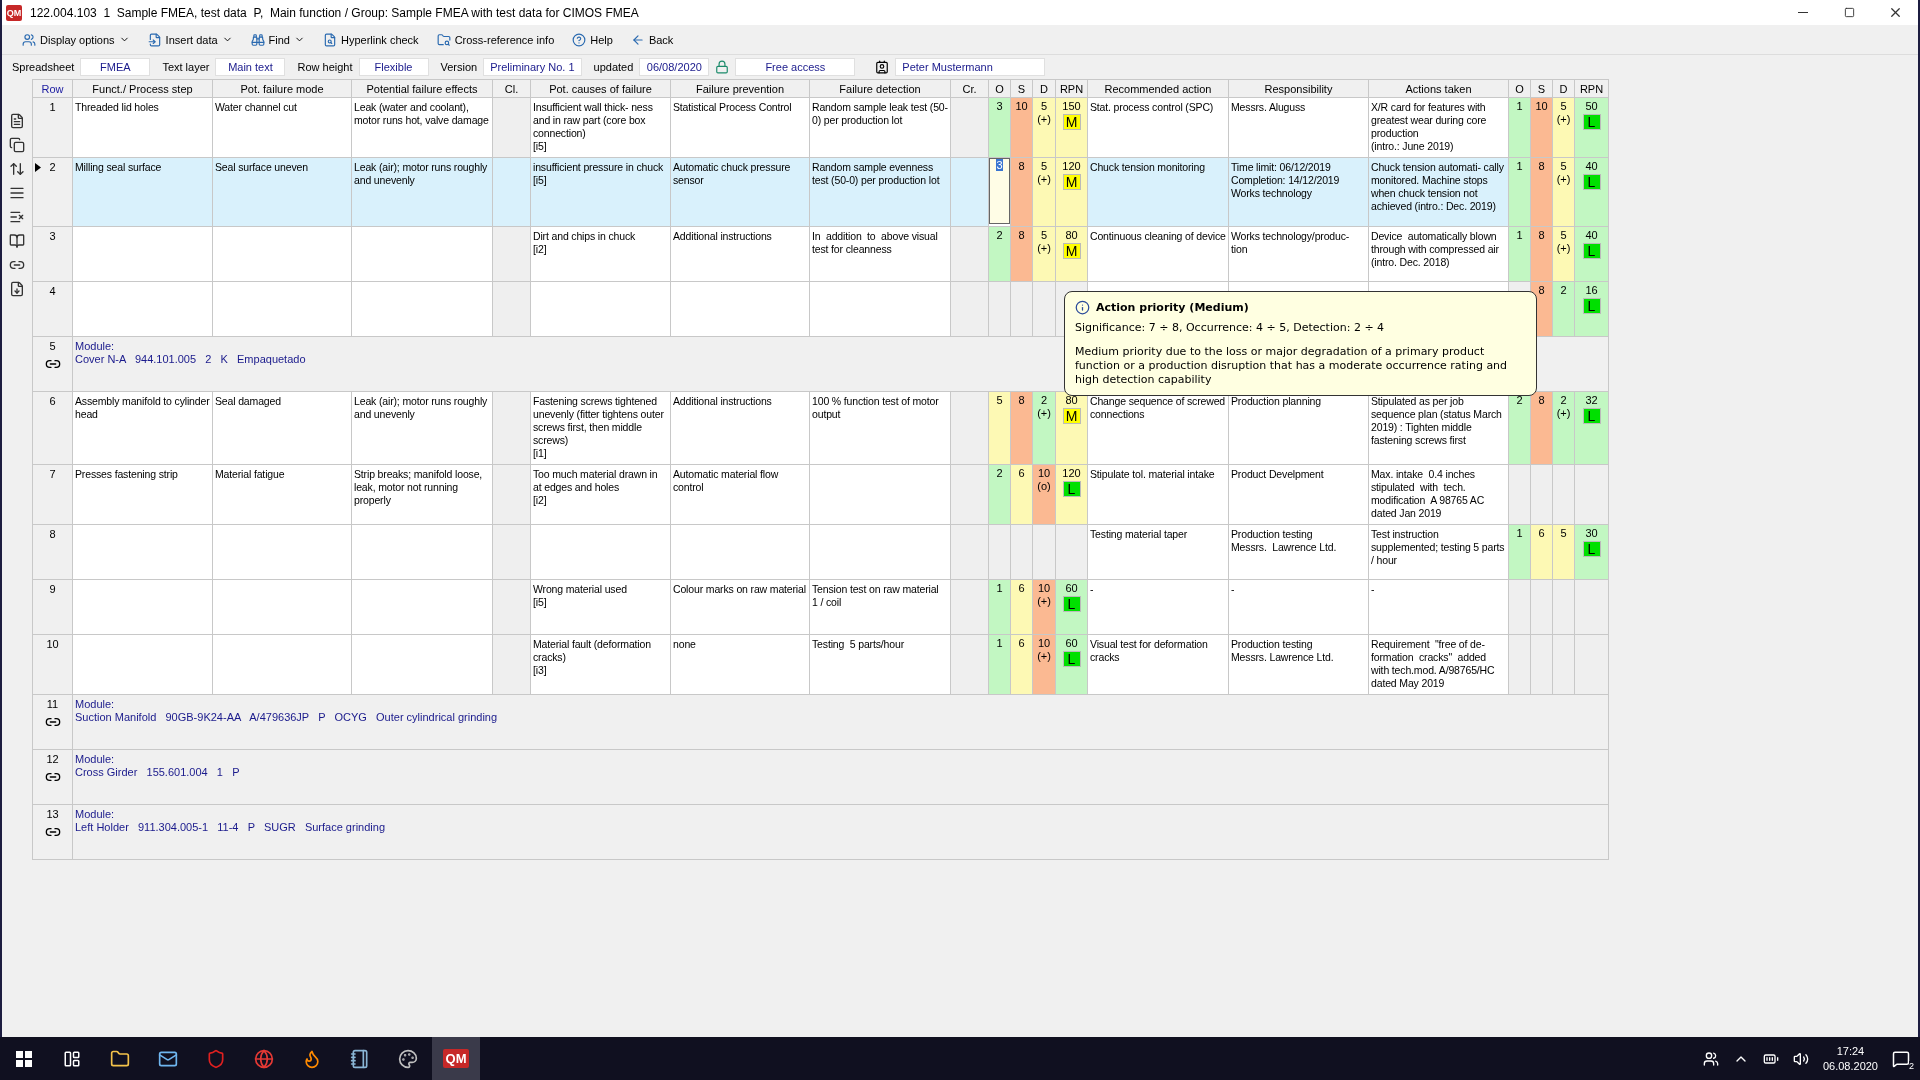  Describe the element at coordinates (76, 39) in the screenshot. I see `toolbar-button: Display options` at that location.